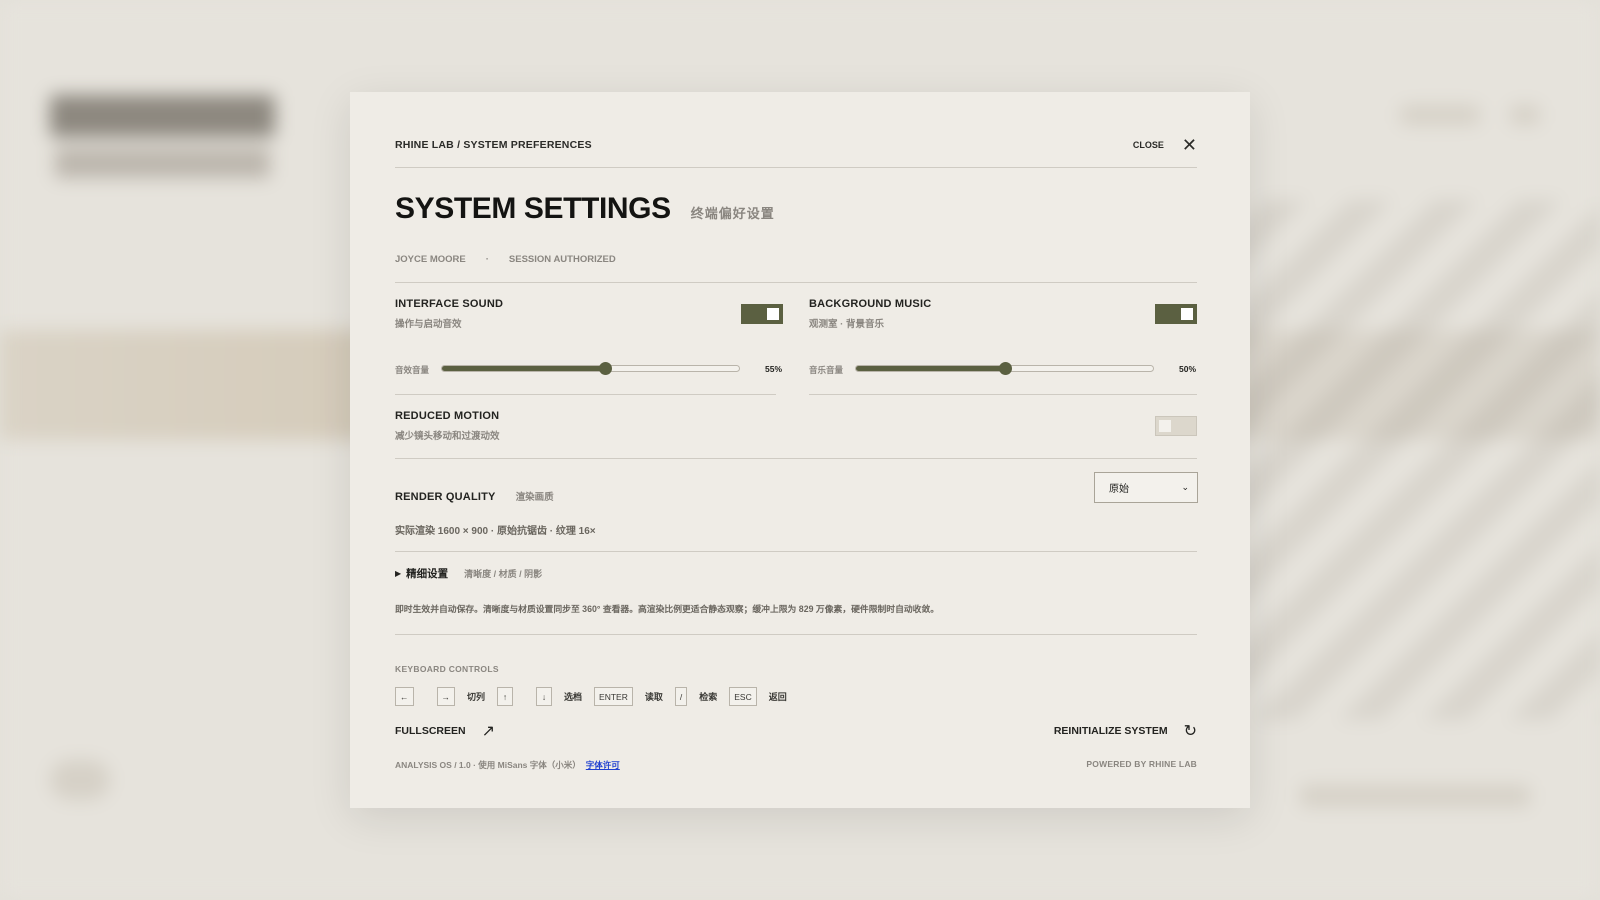 The height and width of the screenshot is (900, 1600). I want to click on close-button: CLOSE ✕, so click(1165, 145).